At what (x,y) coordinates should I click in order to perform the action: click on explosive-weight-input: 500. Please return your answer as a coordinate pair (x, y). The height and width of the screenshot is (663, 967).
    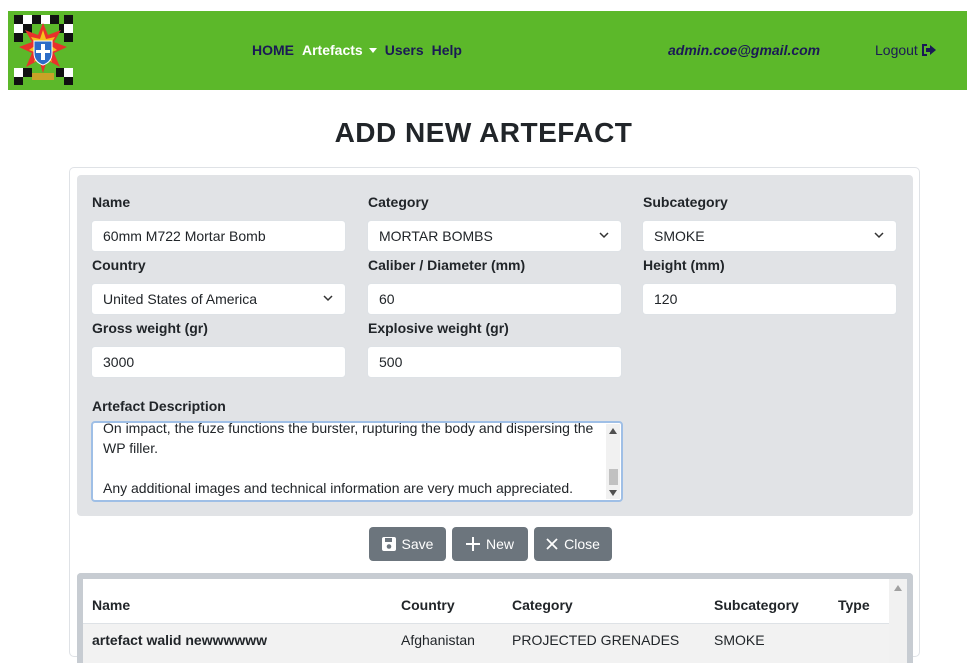
    Looking at the image, I should click on (494, 362).